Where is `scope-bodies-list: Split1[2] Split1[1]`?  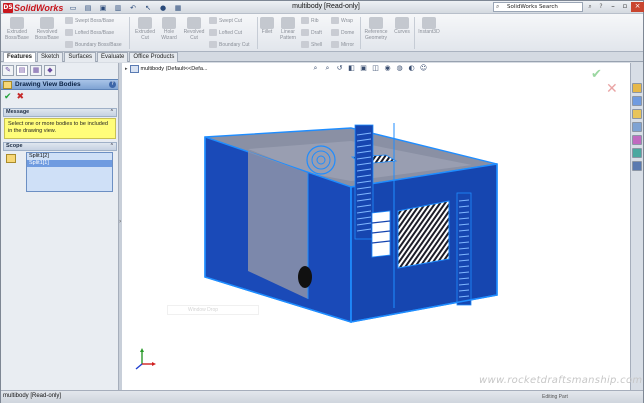 scope-bodies-list: Split1[2] Split1[1] is located at coordinates (69, 172).